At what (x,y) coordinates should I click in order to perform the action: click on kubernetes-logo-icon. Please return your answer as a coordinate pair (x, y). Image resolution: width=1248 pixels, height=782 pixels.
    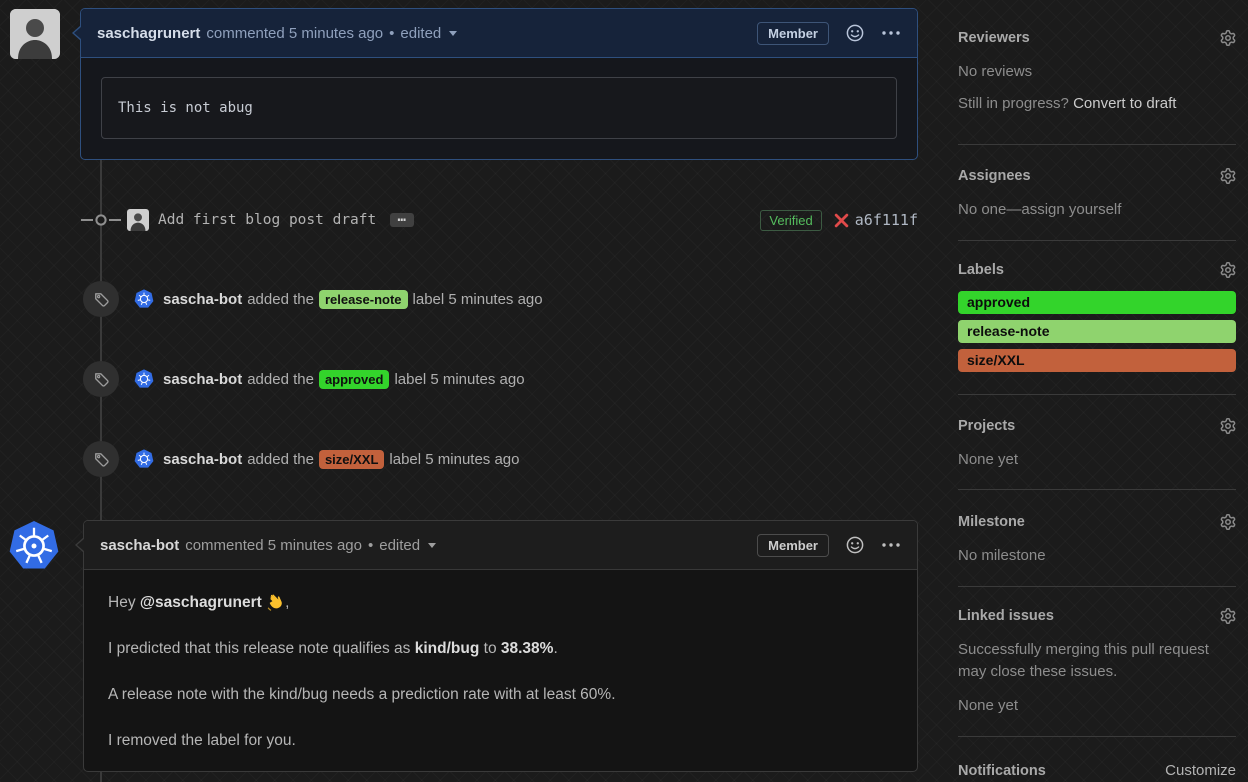
    Looking at the image, I should click on (34, 545).